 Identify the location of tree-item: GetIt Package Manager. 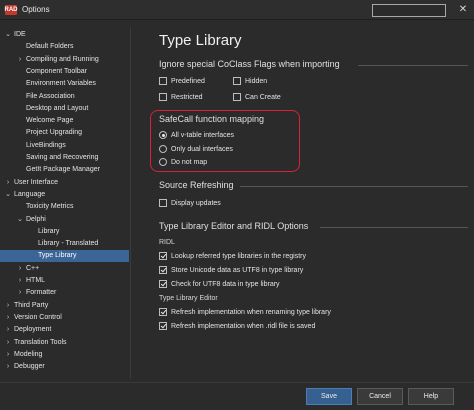
(64, 170).